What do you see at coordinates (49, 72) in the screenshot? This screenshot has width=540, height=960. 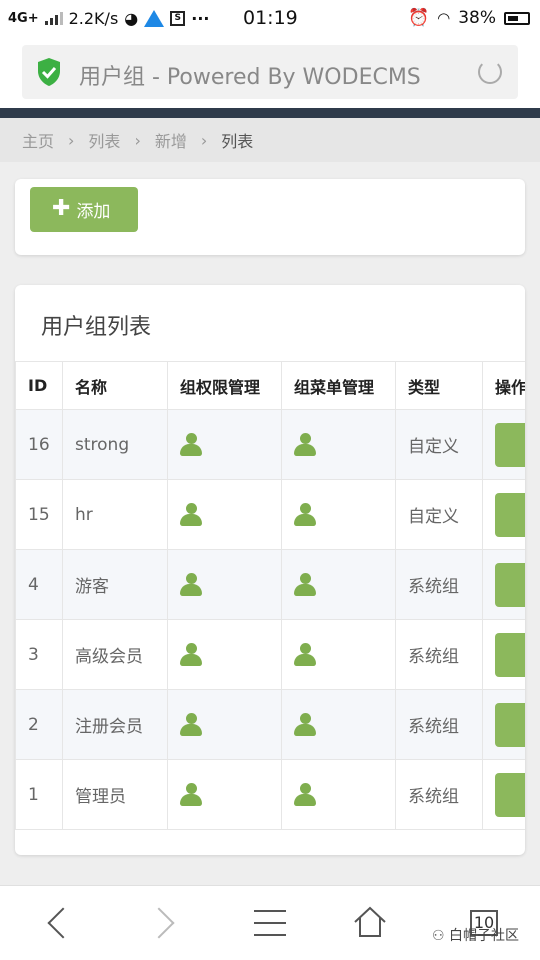 I see `shield-check-icon` at bounding box center [49, 72].